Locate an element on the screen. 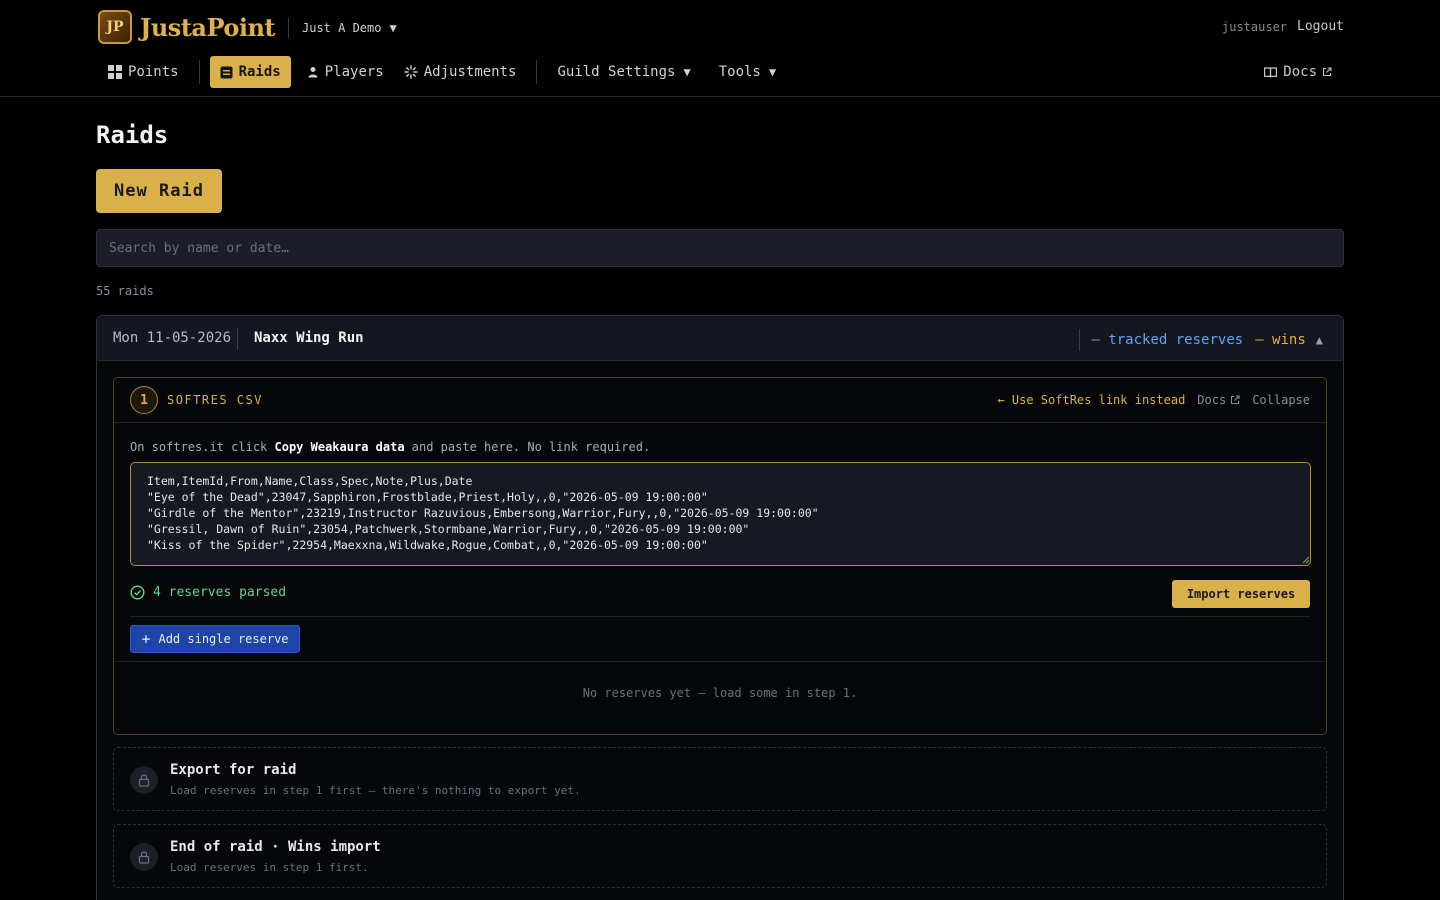 The width and height of the screenshot is (1440, 900). nav-item-points: Points is located at coordinates (143, 72).